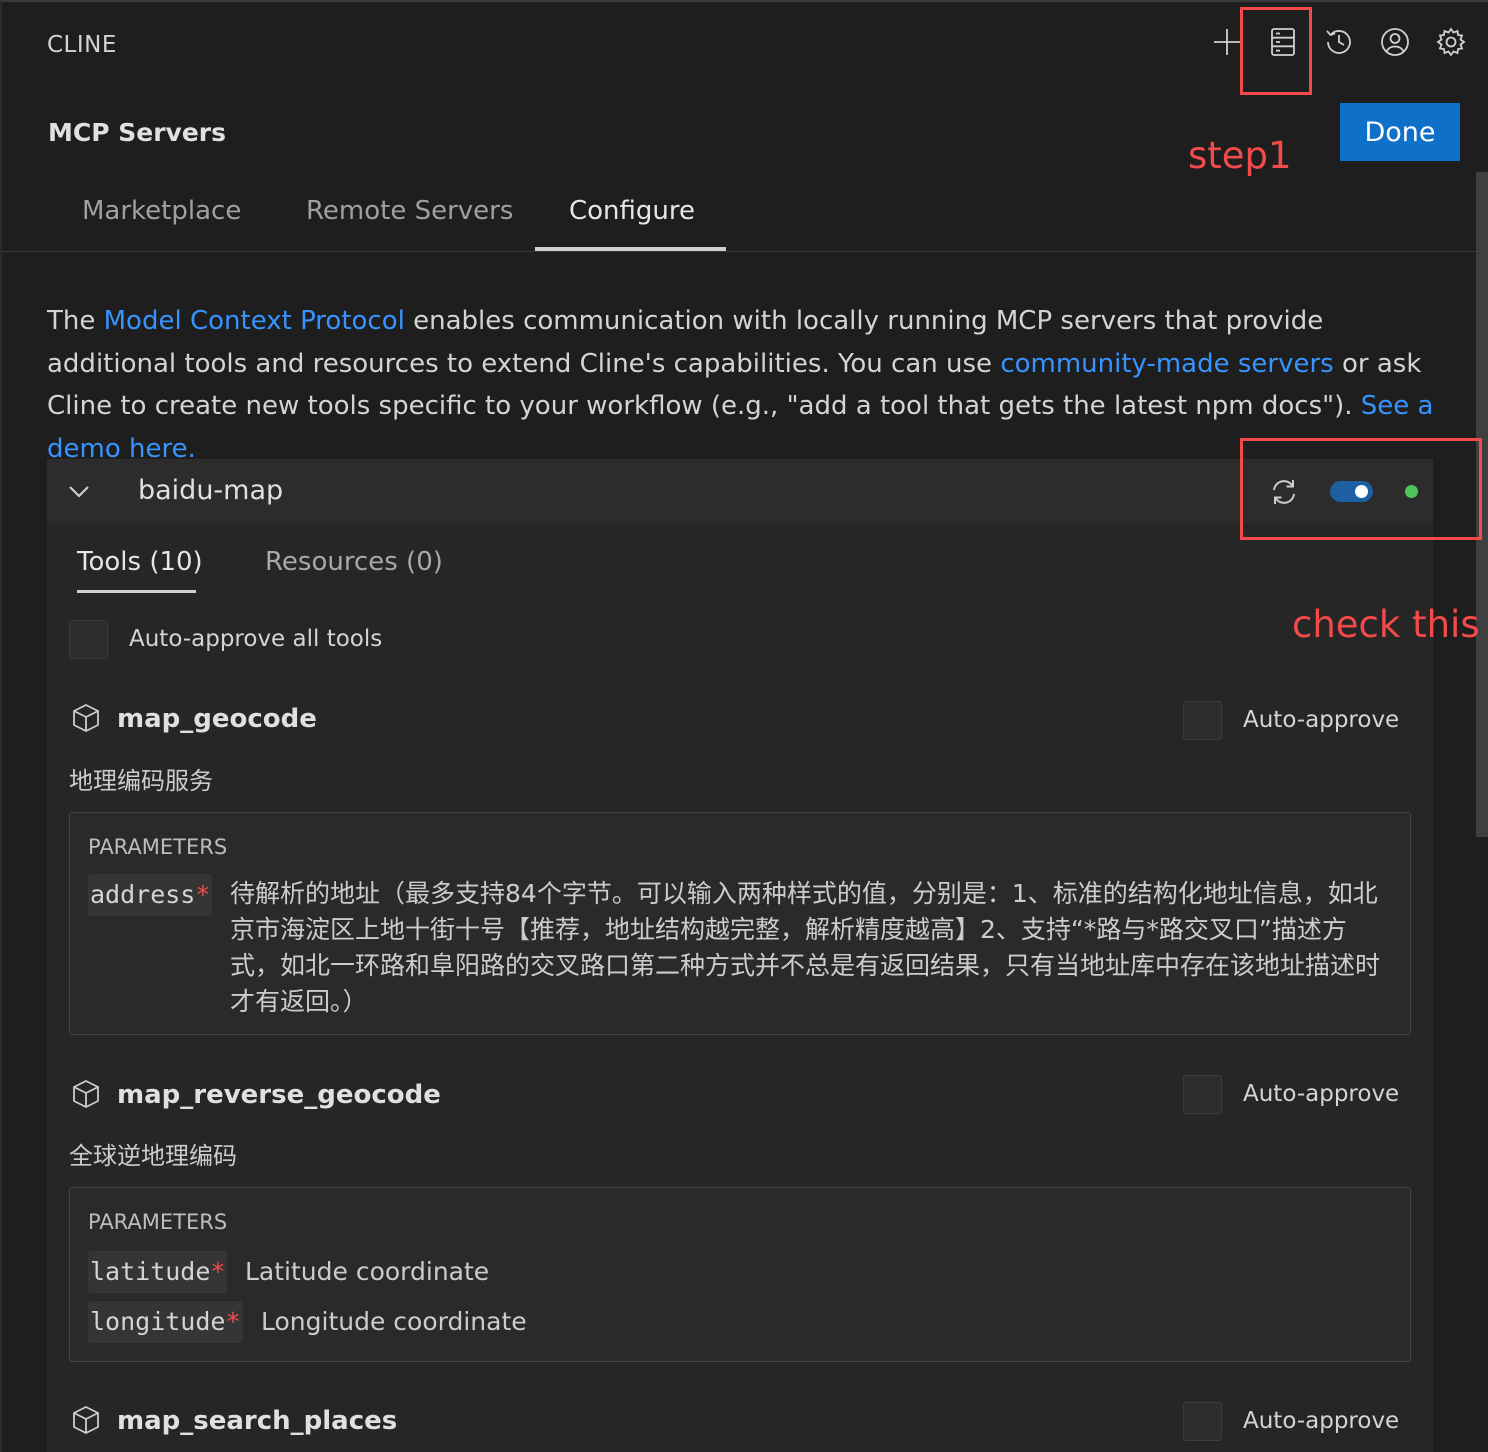 Image resolution: width=1488 pixels, height=1452 pixels. What do you see at coordinates (354, 562) in the screenshot?
I see `tab-resources: Resources (0)` at bounding box center [354, 562].